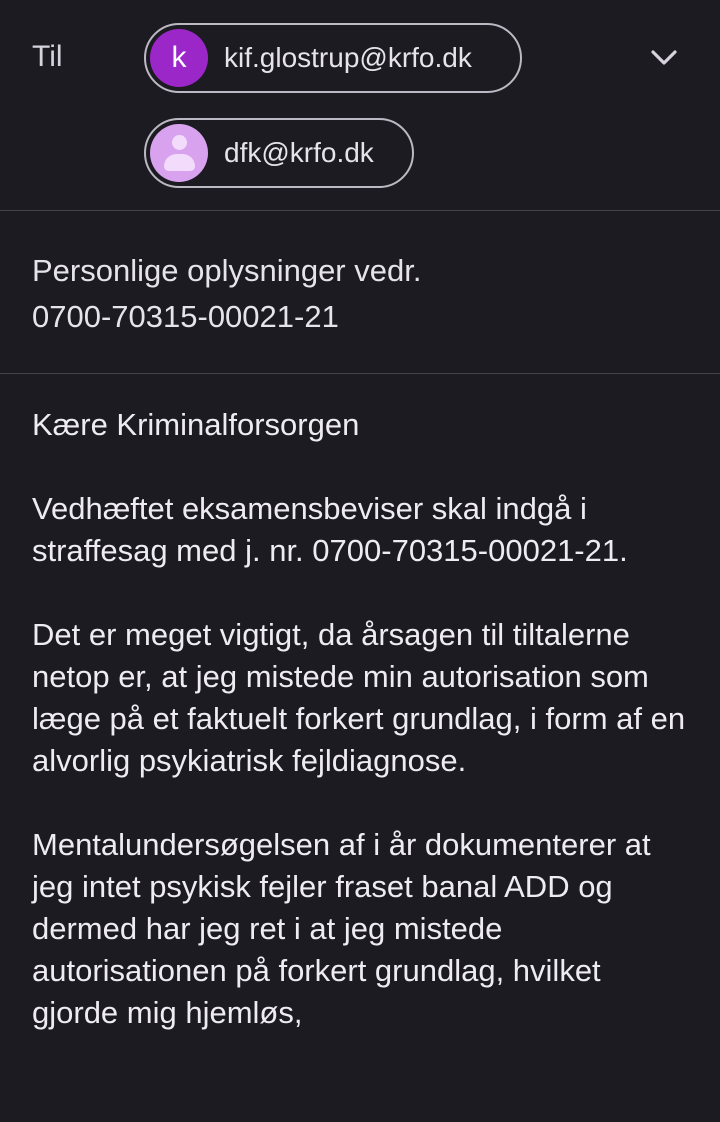  What do you see at coordinates (196, 424) in the screenshot?
I see `greeting: Kære Kriminalforsorgen` at bounding box center [196, 424].